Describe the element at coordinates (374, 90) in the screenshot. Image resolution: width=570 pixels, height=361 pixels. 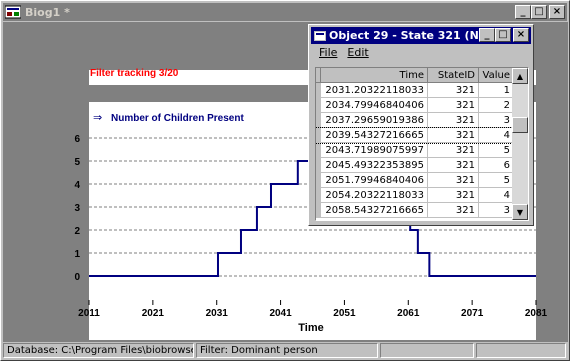
I see `cell-time: 2031.20322118033` at that location.